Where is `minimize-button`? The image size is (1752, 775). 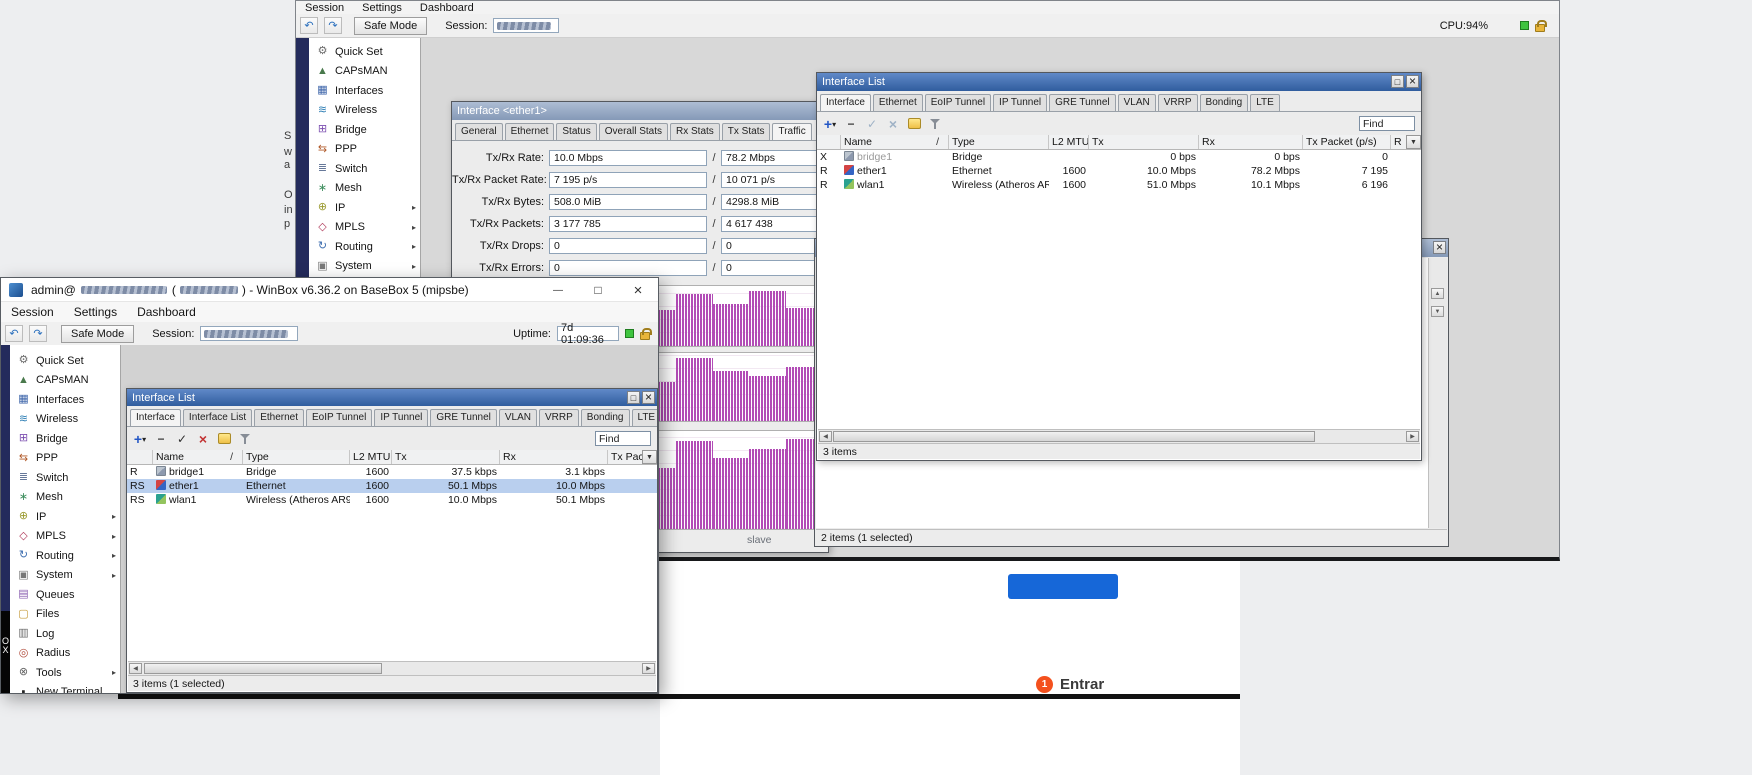 minimize-button is located at coordinates (558, 289).